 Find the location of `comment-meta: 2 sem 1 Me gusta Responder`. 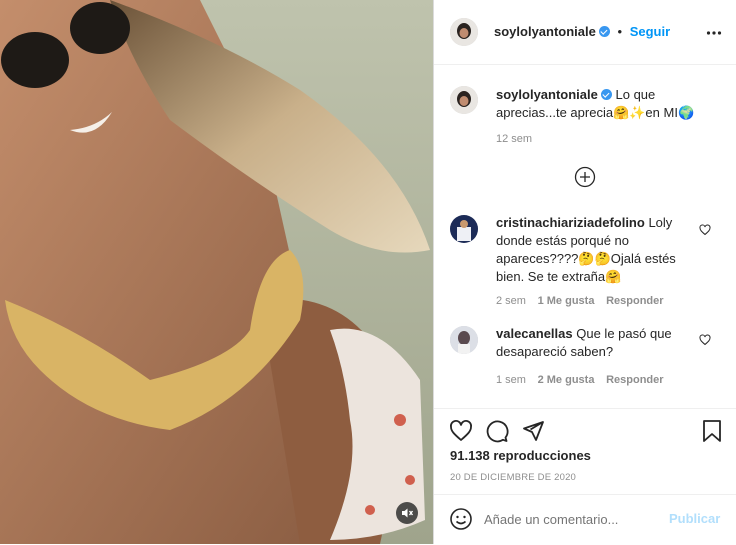

comment-meta: 2 sem 1 Me gusta Responder is located at coordinates (580, 299).